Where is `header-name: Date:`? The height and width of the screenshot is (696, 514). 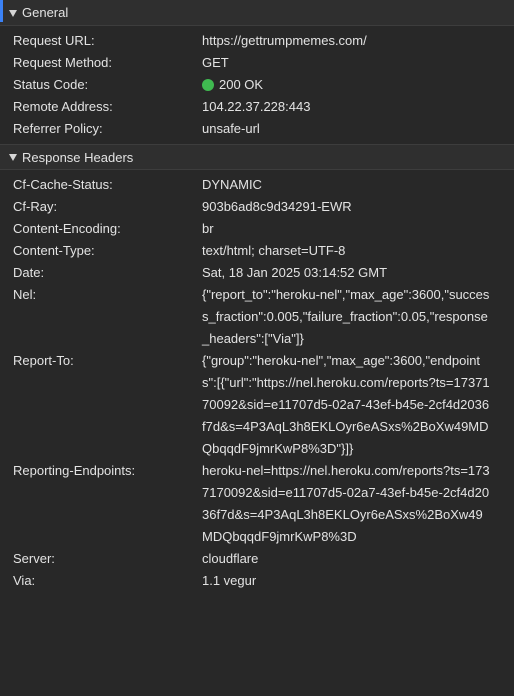 header-name: Date: is located at coordinates (29, 272).